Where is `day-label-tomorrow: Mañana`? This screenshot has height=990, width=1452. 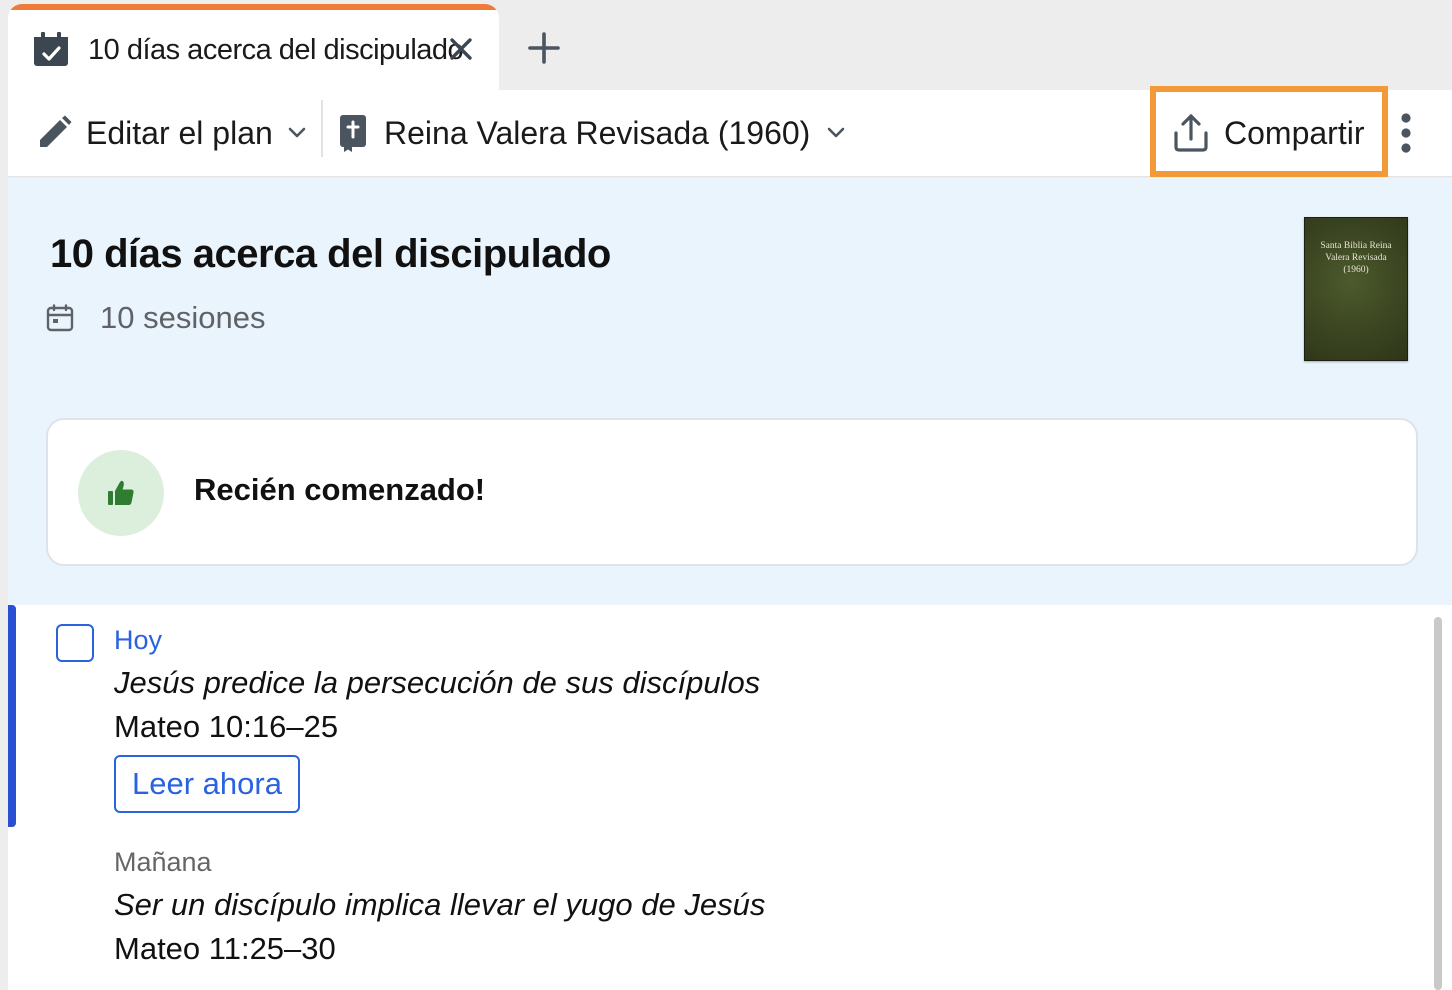 day-label-tomorrow: Mañana is located at coordinates (163, 862).